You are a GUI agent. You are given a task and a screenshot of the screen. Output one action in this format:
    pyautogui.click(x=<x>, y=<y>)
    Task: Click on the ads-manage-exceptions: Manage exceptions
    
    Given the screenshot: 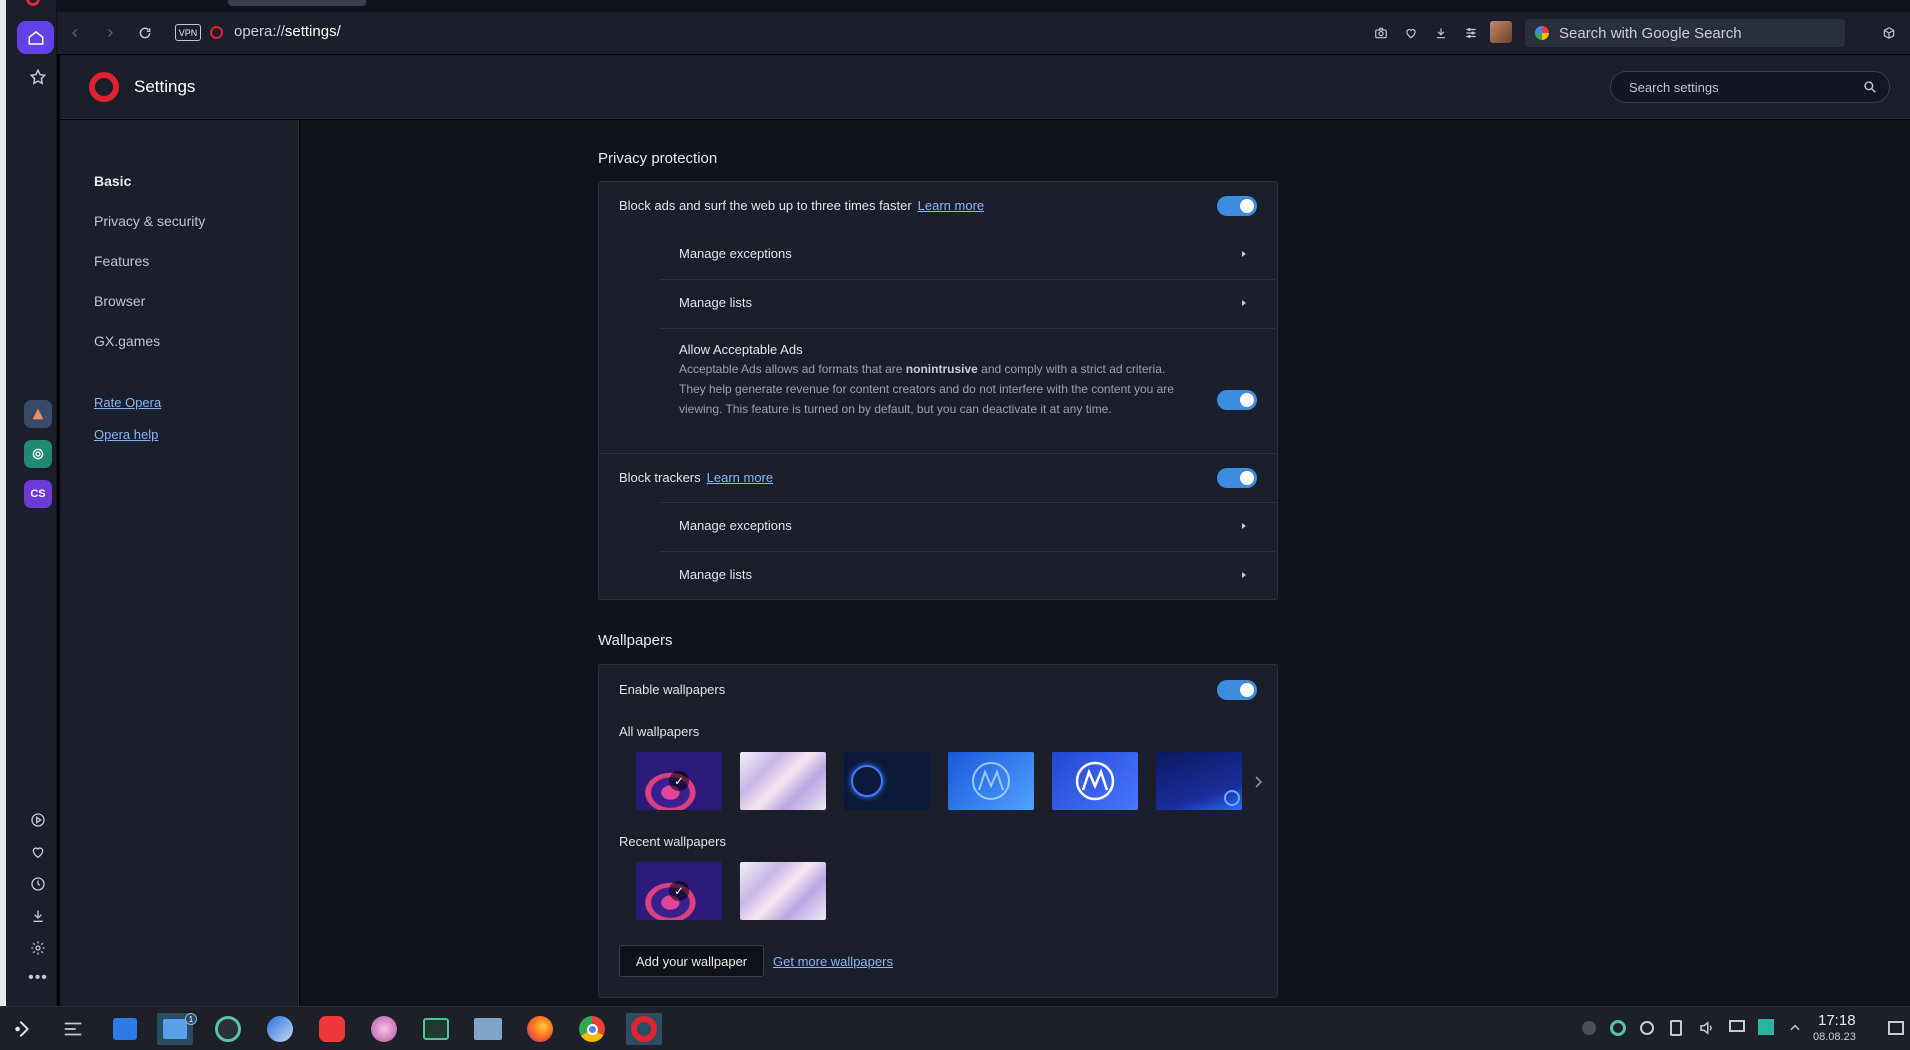 What is the action you would take?
    pyautogui.click(x=735, y=253)
    